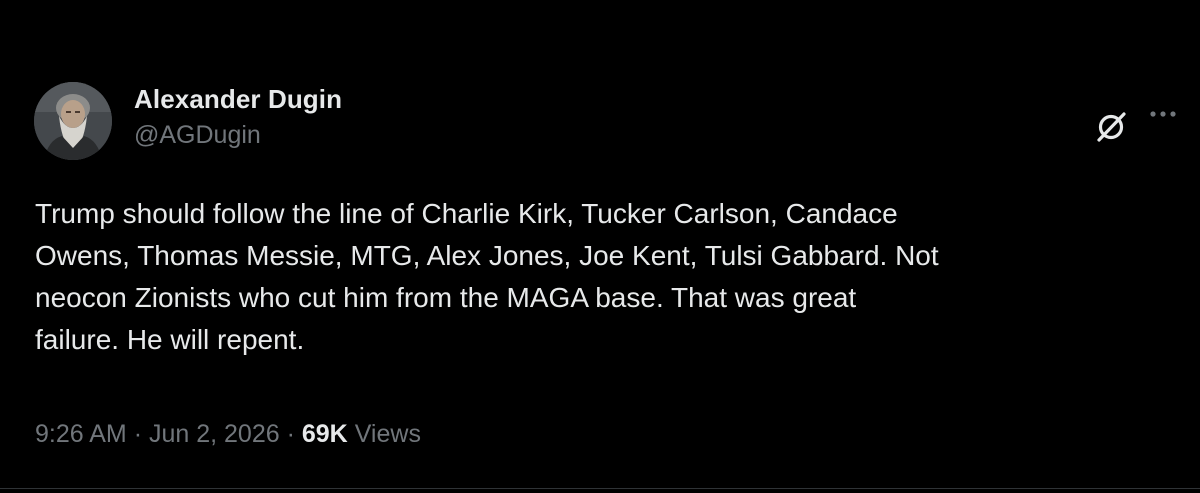  I want to click on tweet-meta: 9:26 AM · Jun 2, 2026 · 69K Views, so click(228, 434).